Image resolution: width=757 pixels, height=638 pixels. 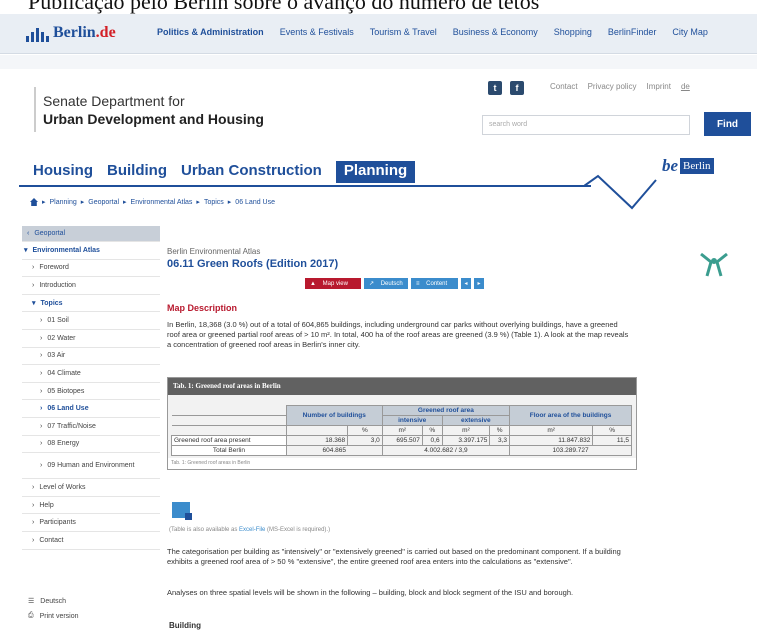 What do you see at coordinates (57, 523) in the screenshot?
I see `sidebar-item-label: Participants` at bounding box center [57, 523].